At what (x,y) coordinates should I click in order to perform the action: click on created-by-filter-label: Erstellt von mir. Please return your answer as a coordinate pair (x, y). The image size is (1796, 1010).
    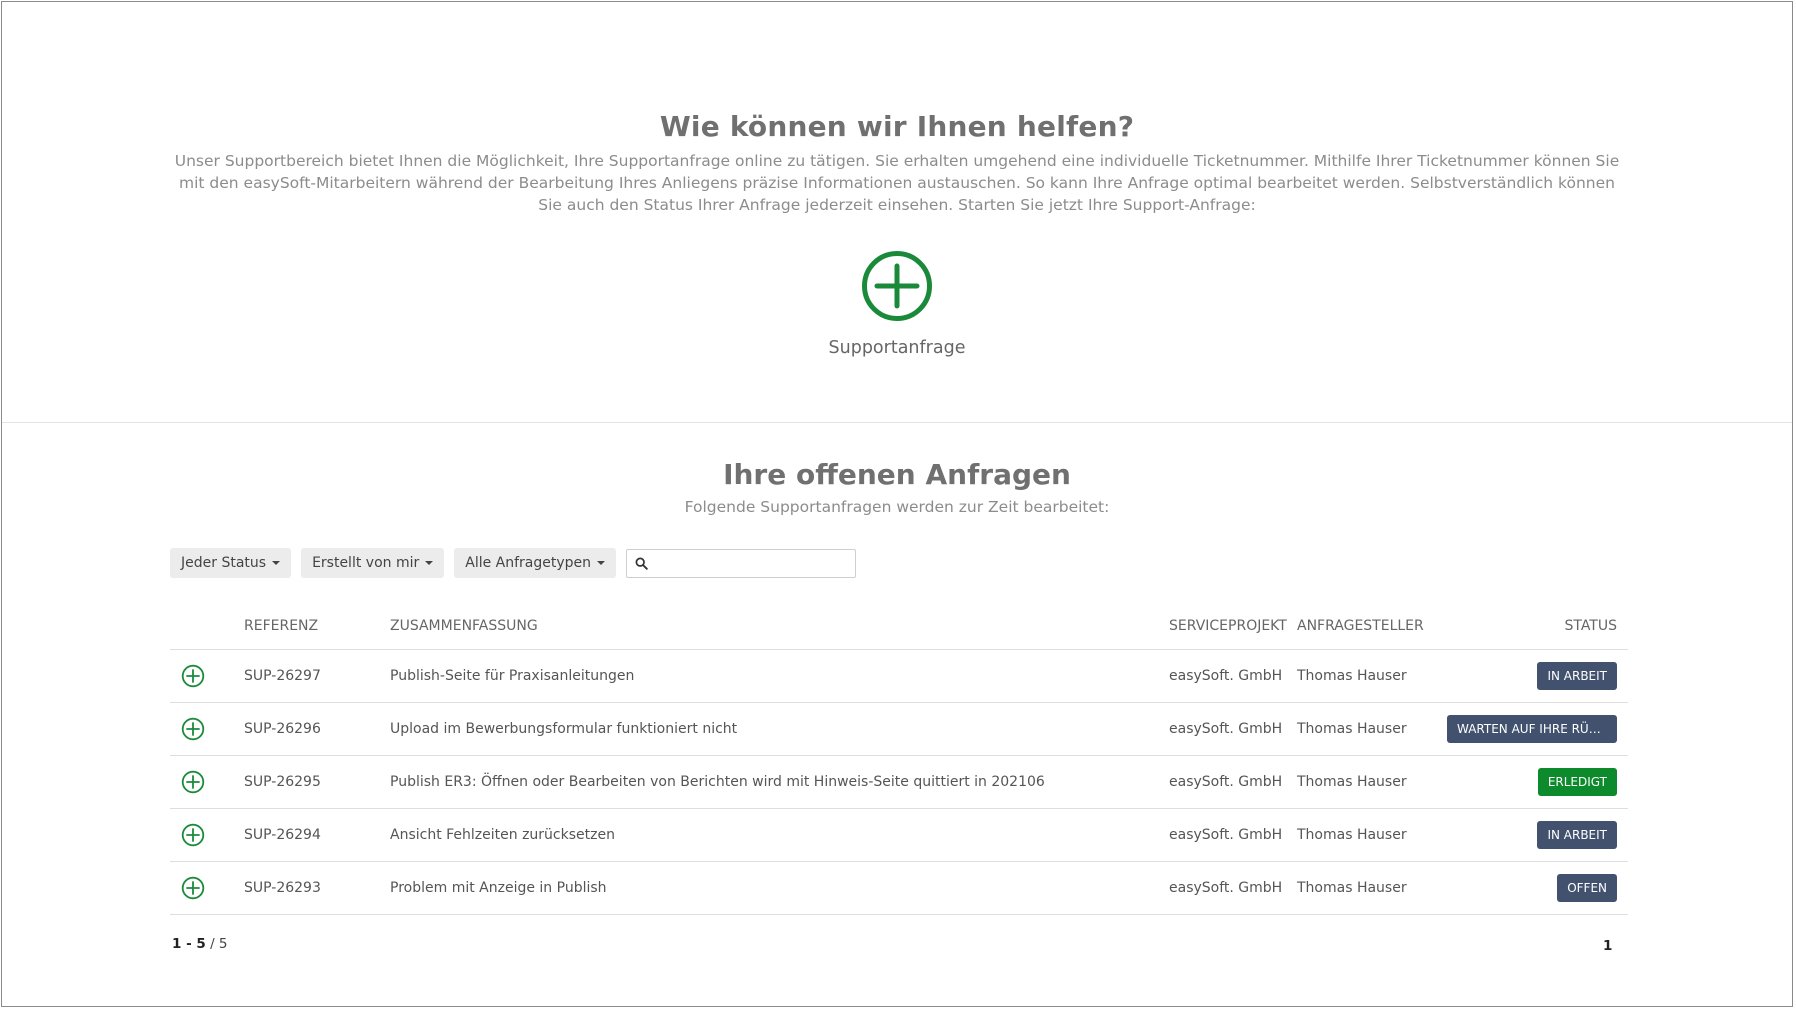
    Looking at the image, I should click on (366, 563).